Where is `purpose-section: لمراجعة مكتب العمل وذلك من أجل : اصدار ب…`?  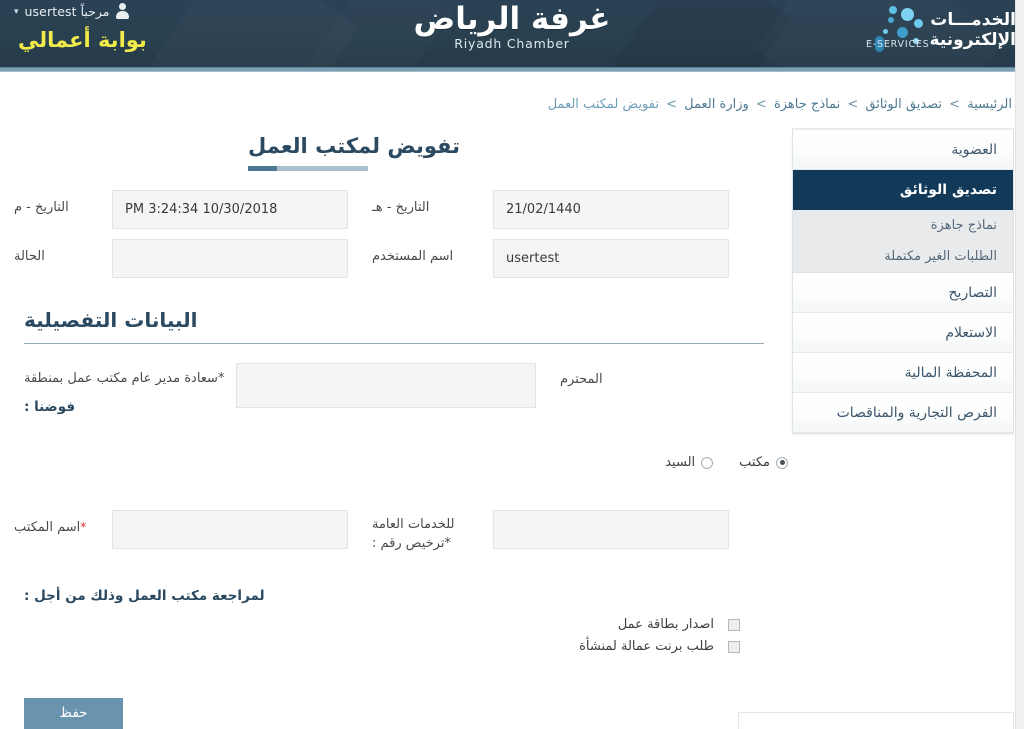
purpose-section: لمراجعة مكتب العمل وذلك من أجل : اصدار ب… is located at coordinates (394, 619).